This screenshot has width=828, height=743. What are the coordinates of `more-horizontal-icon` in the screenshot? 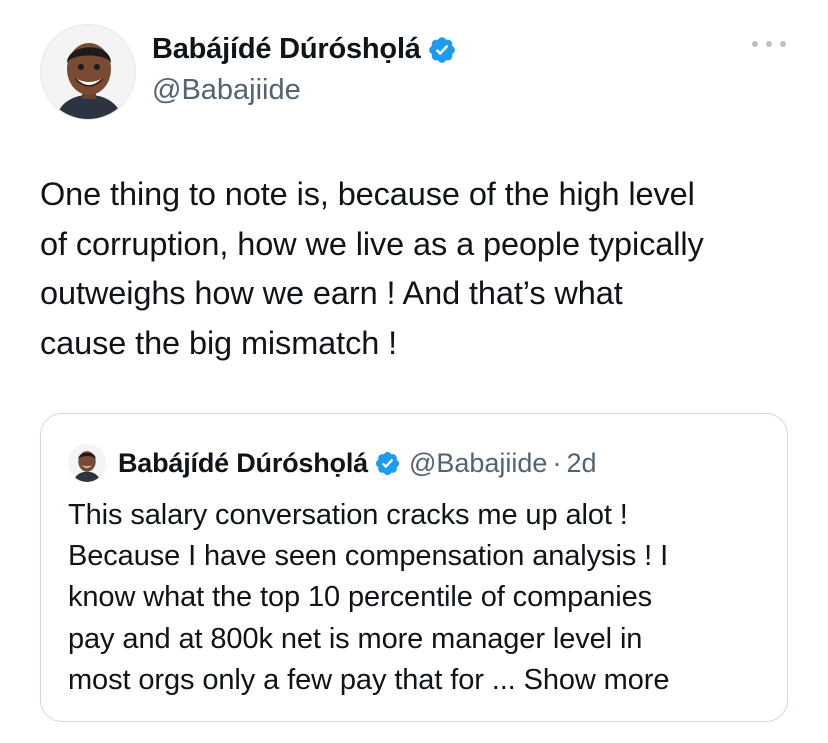 It's located at (769, 44).